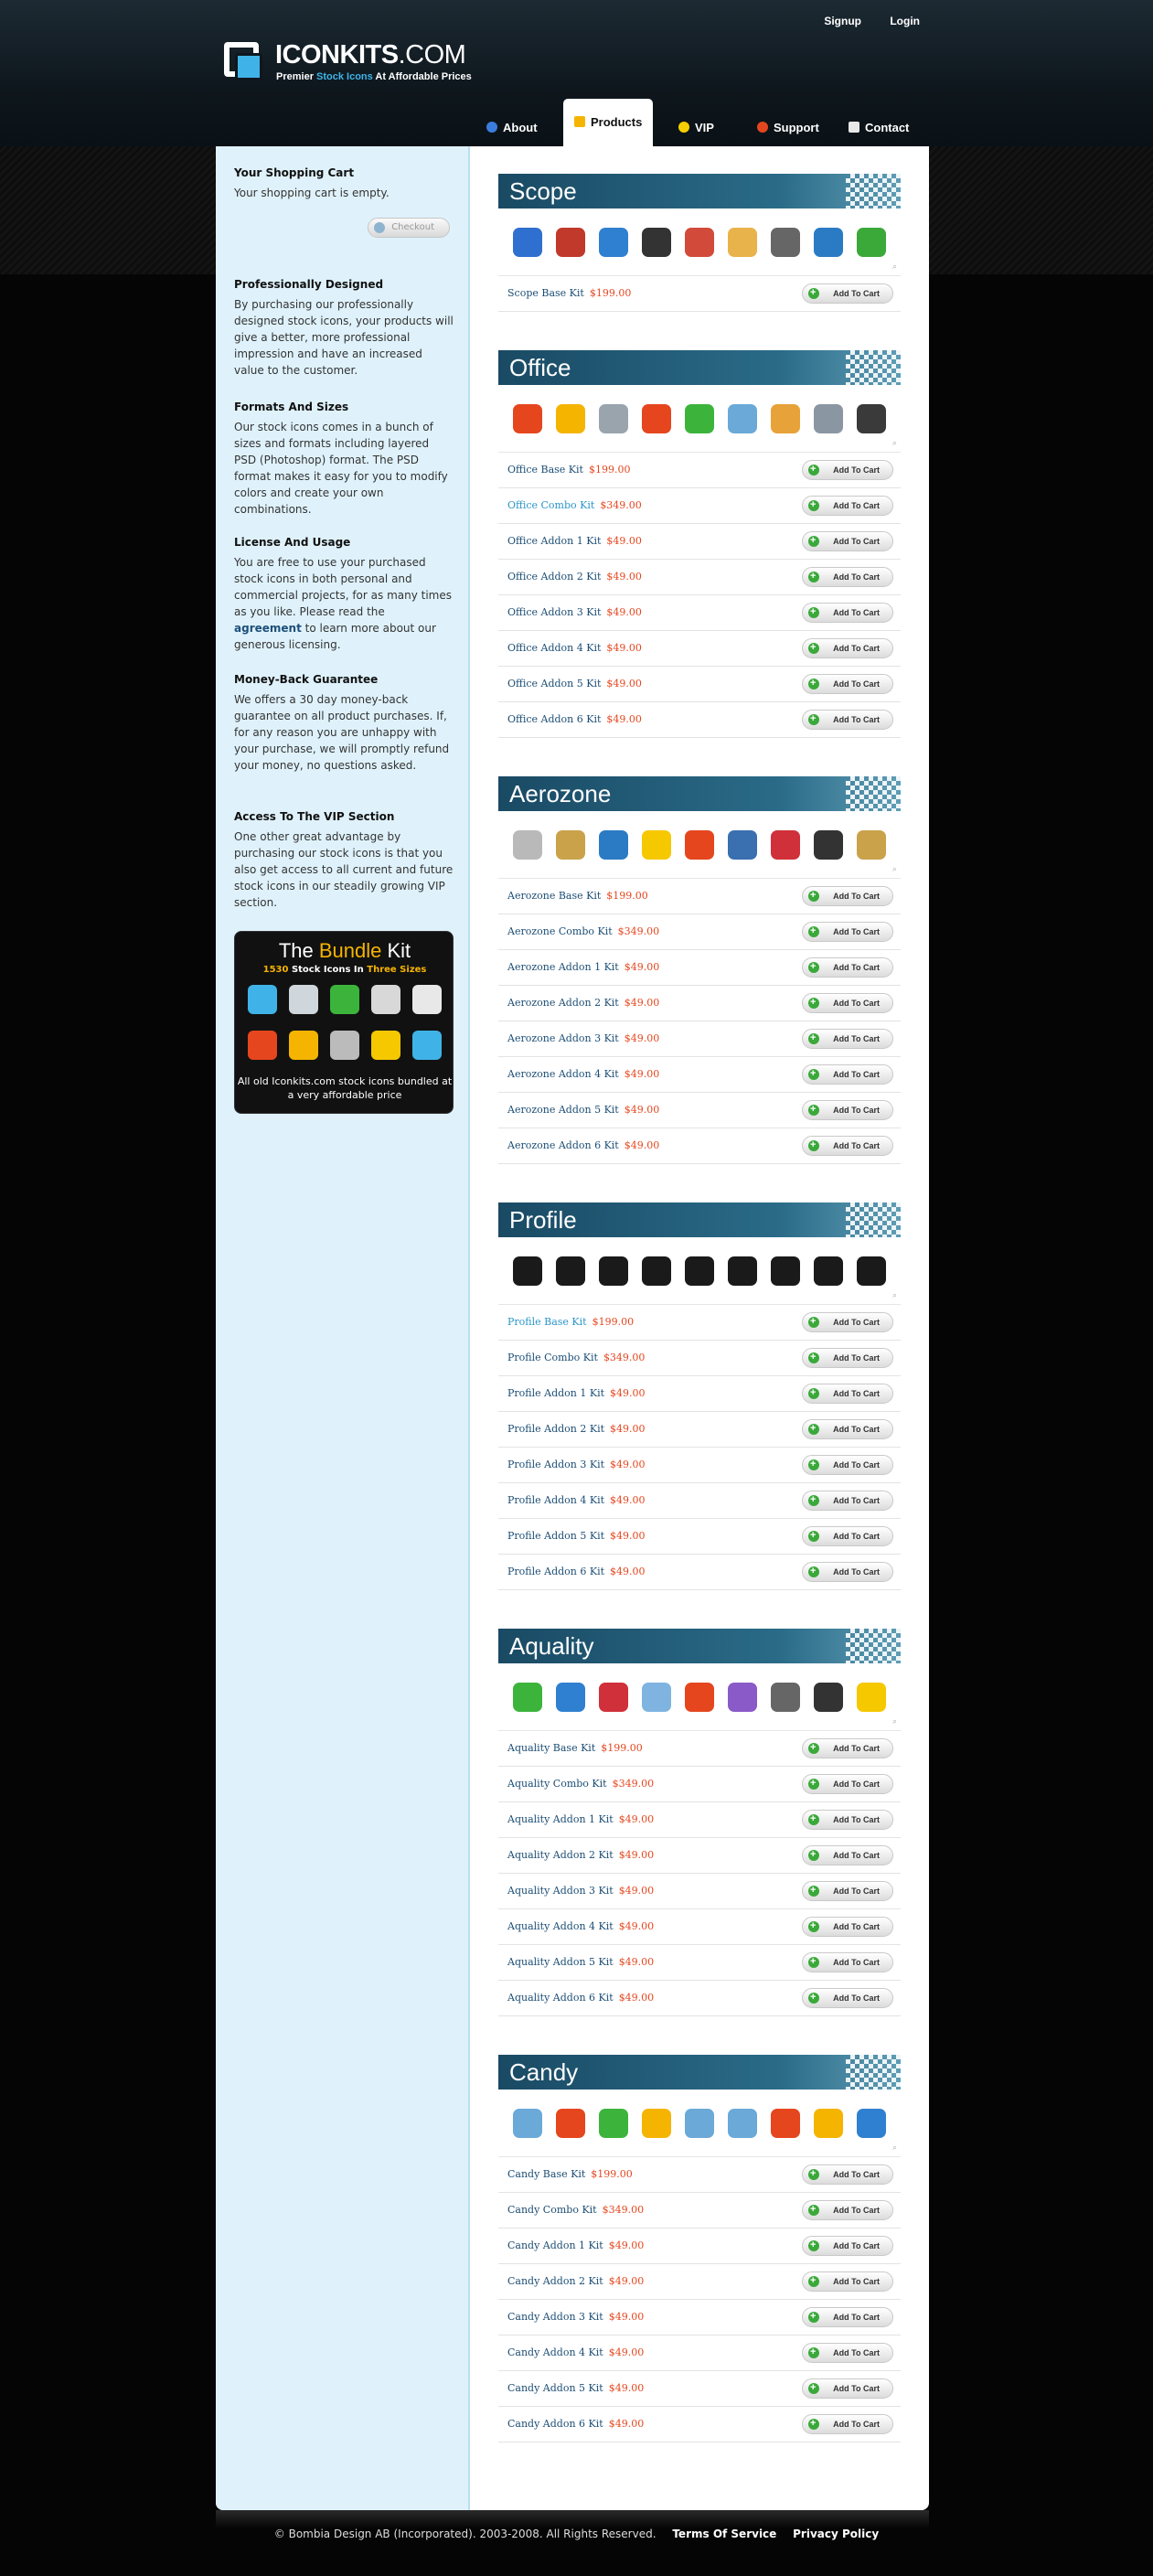 The width and height of the screenshot is (1153, 2576). What do you see at coordinates (574, 577) in the screenshot?
I see `kit-name-link: Office Addon 2 Kit $49.00` at bounding box center [574, 577].